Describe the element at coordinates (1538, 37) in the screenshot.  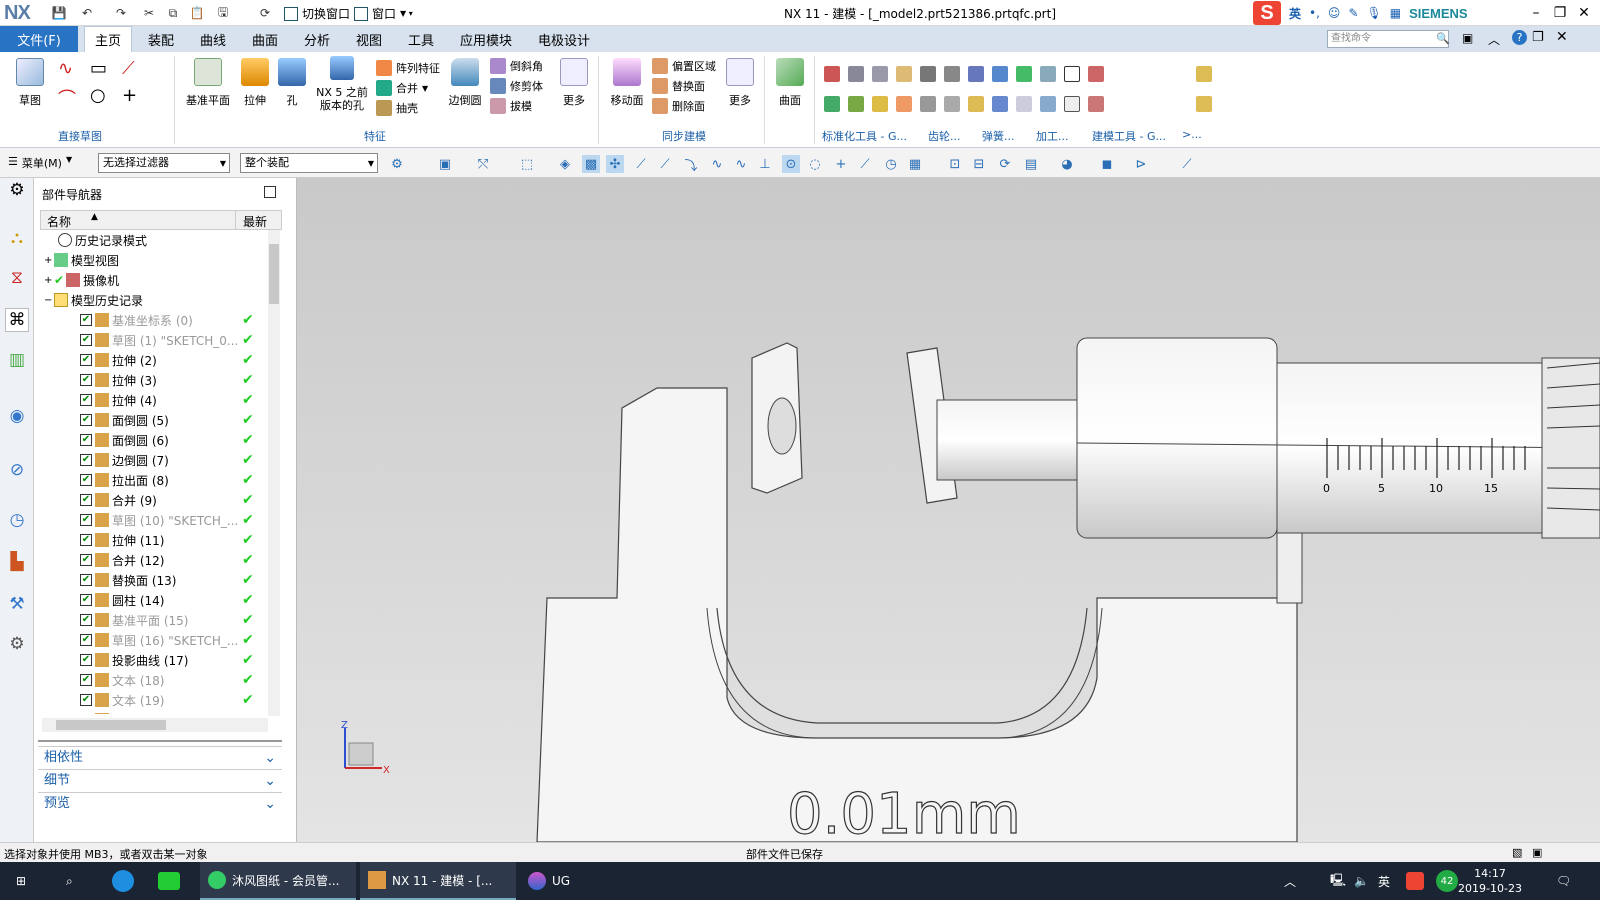
I see `doc-restore-icon: ❐` at that location.